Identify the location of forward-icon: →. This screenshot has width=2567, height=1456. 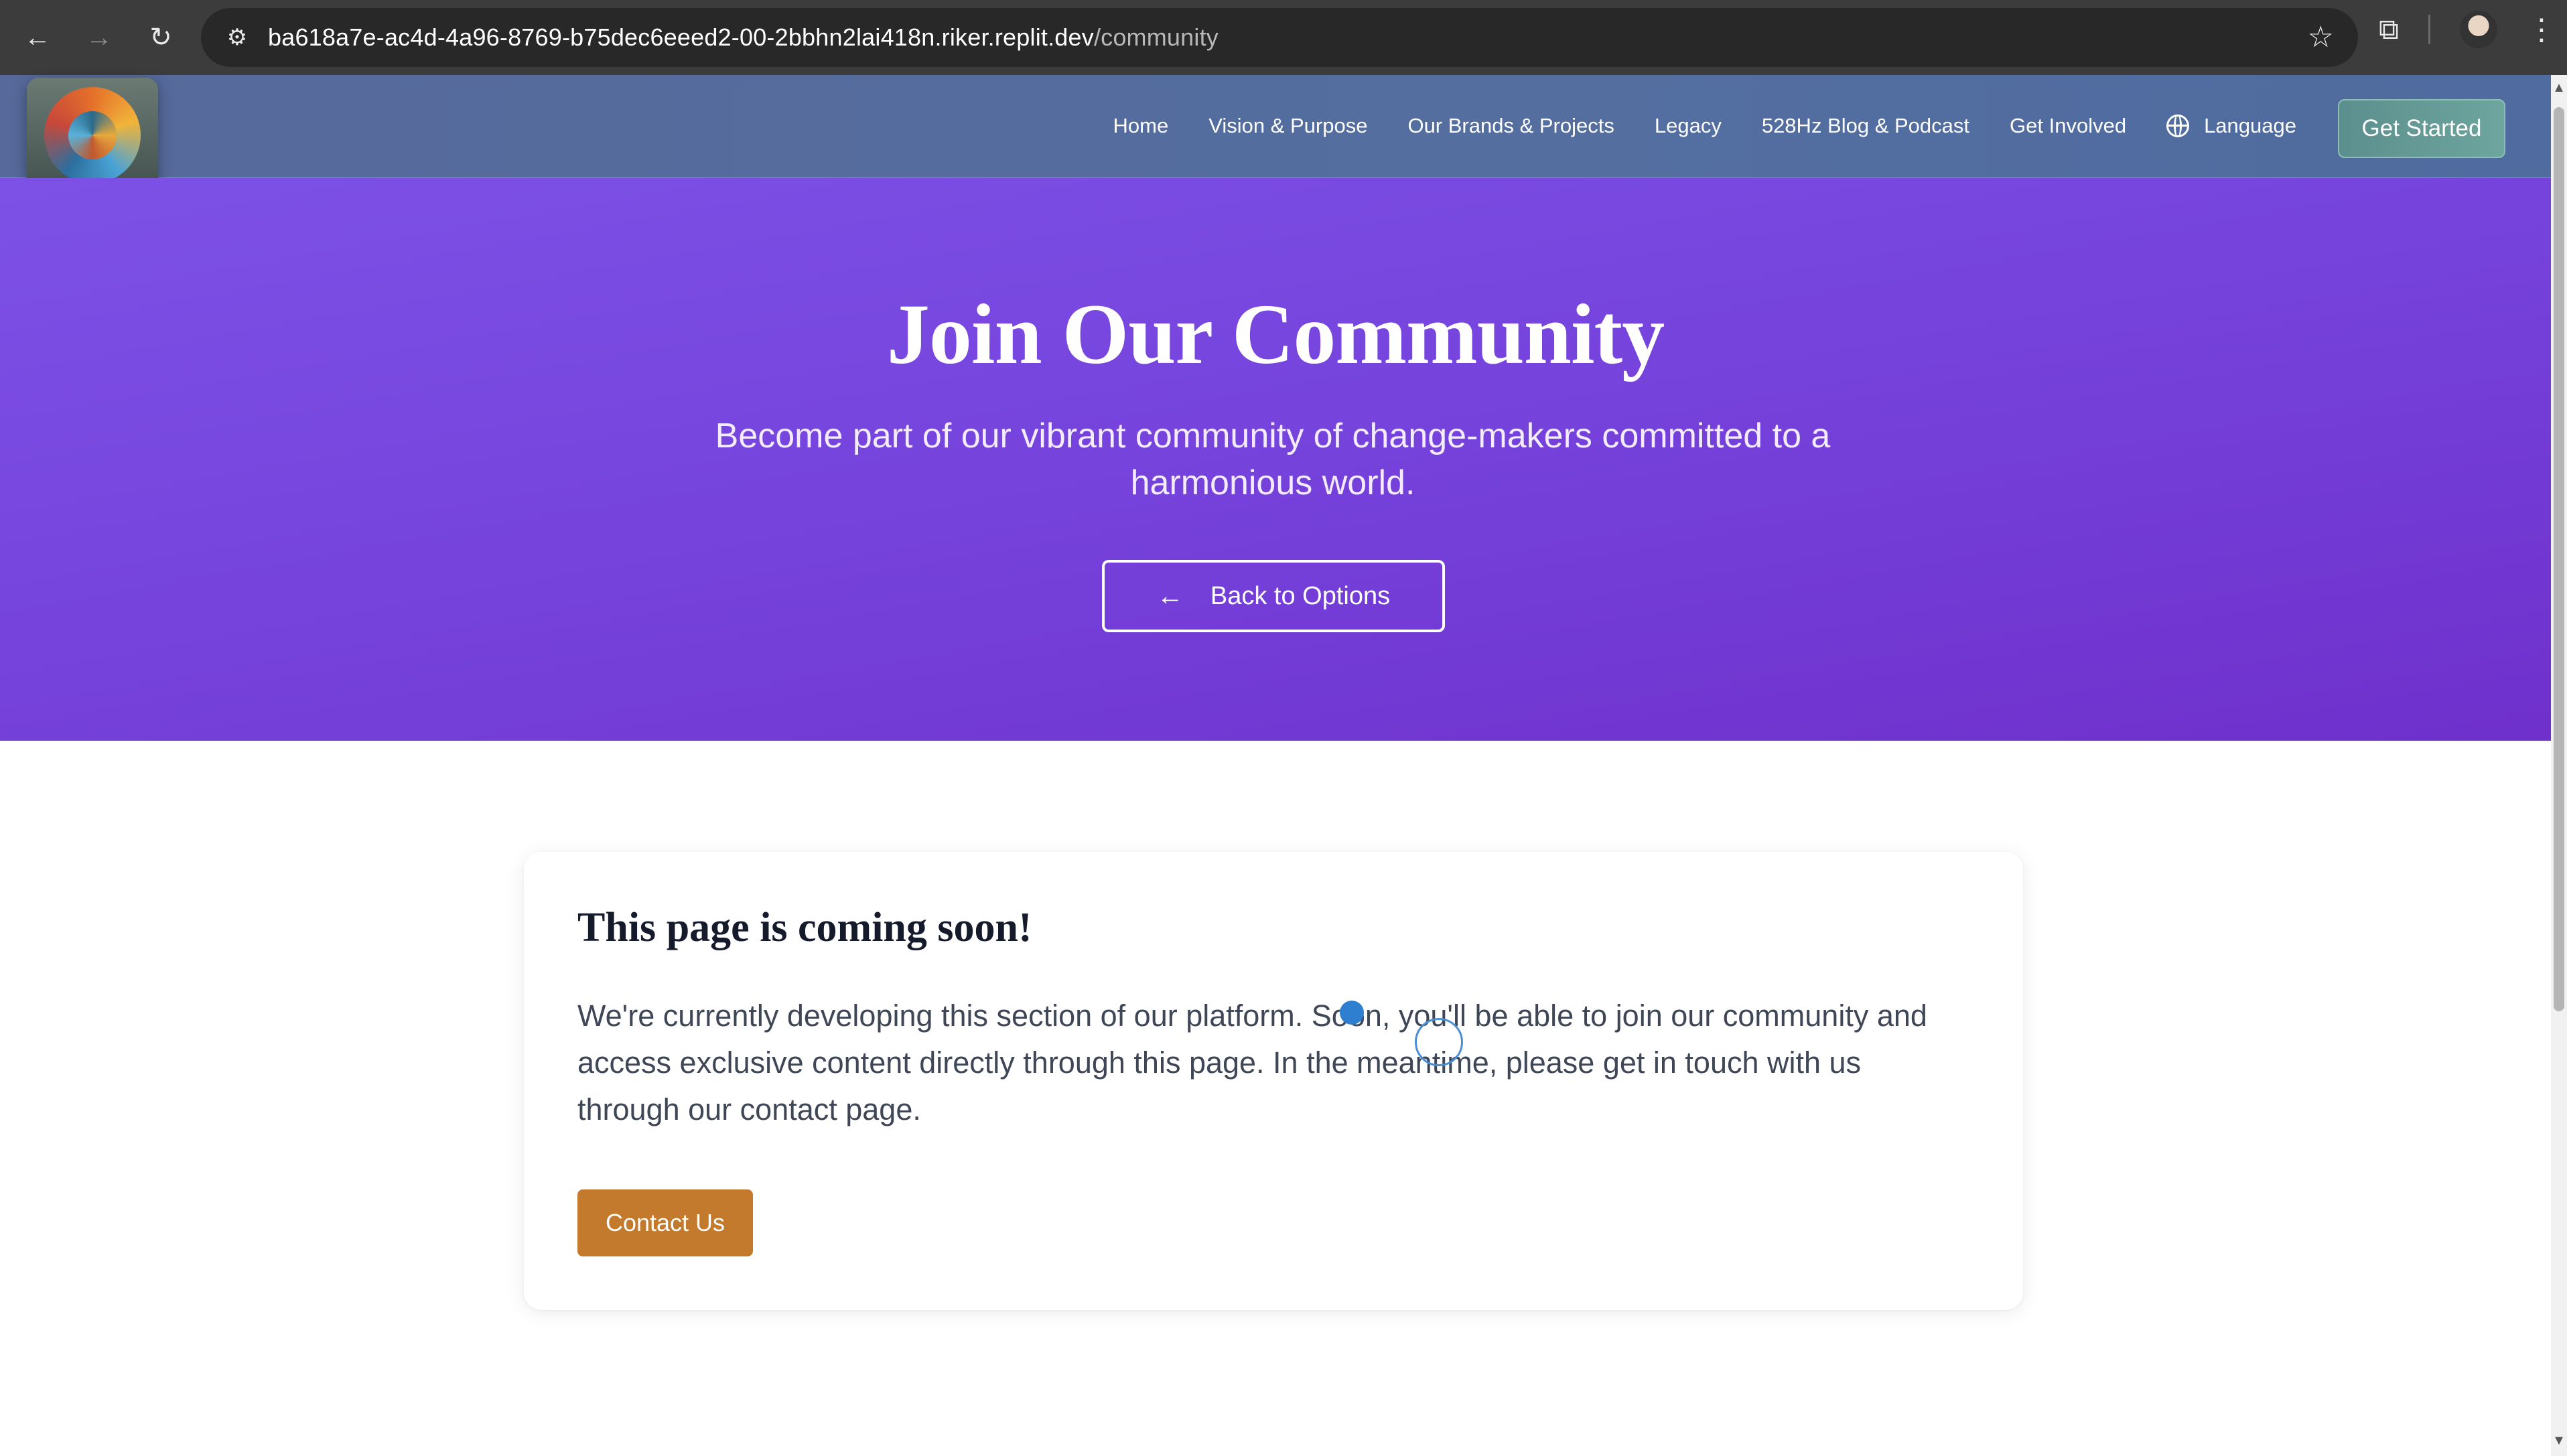
(99, 37).